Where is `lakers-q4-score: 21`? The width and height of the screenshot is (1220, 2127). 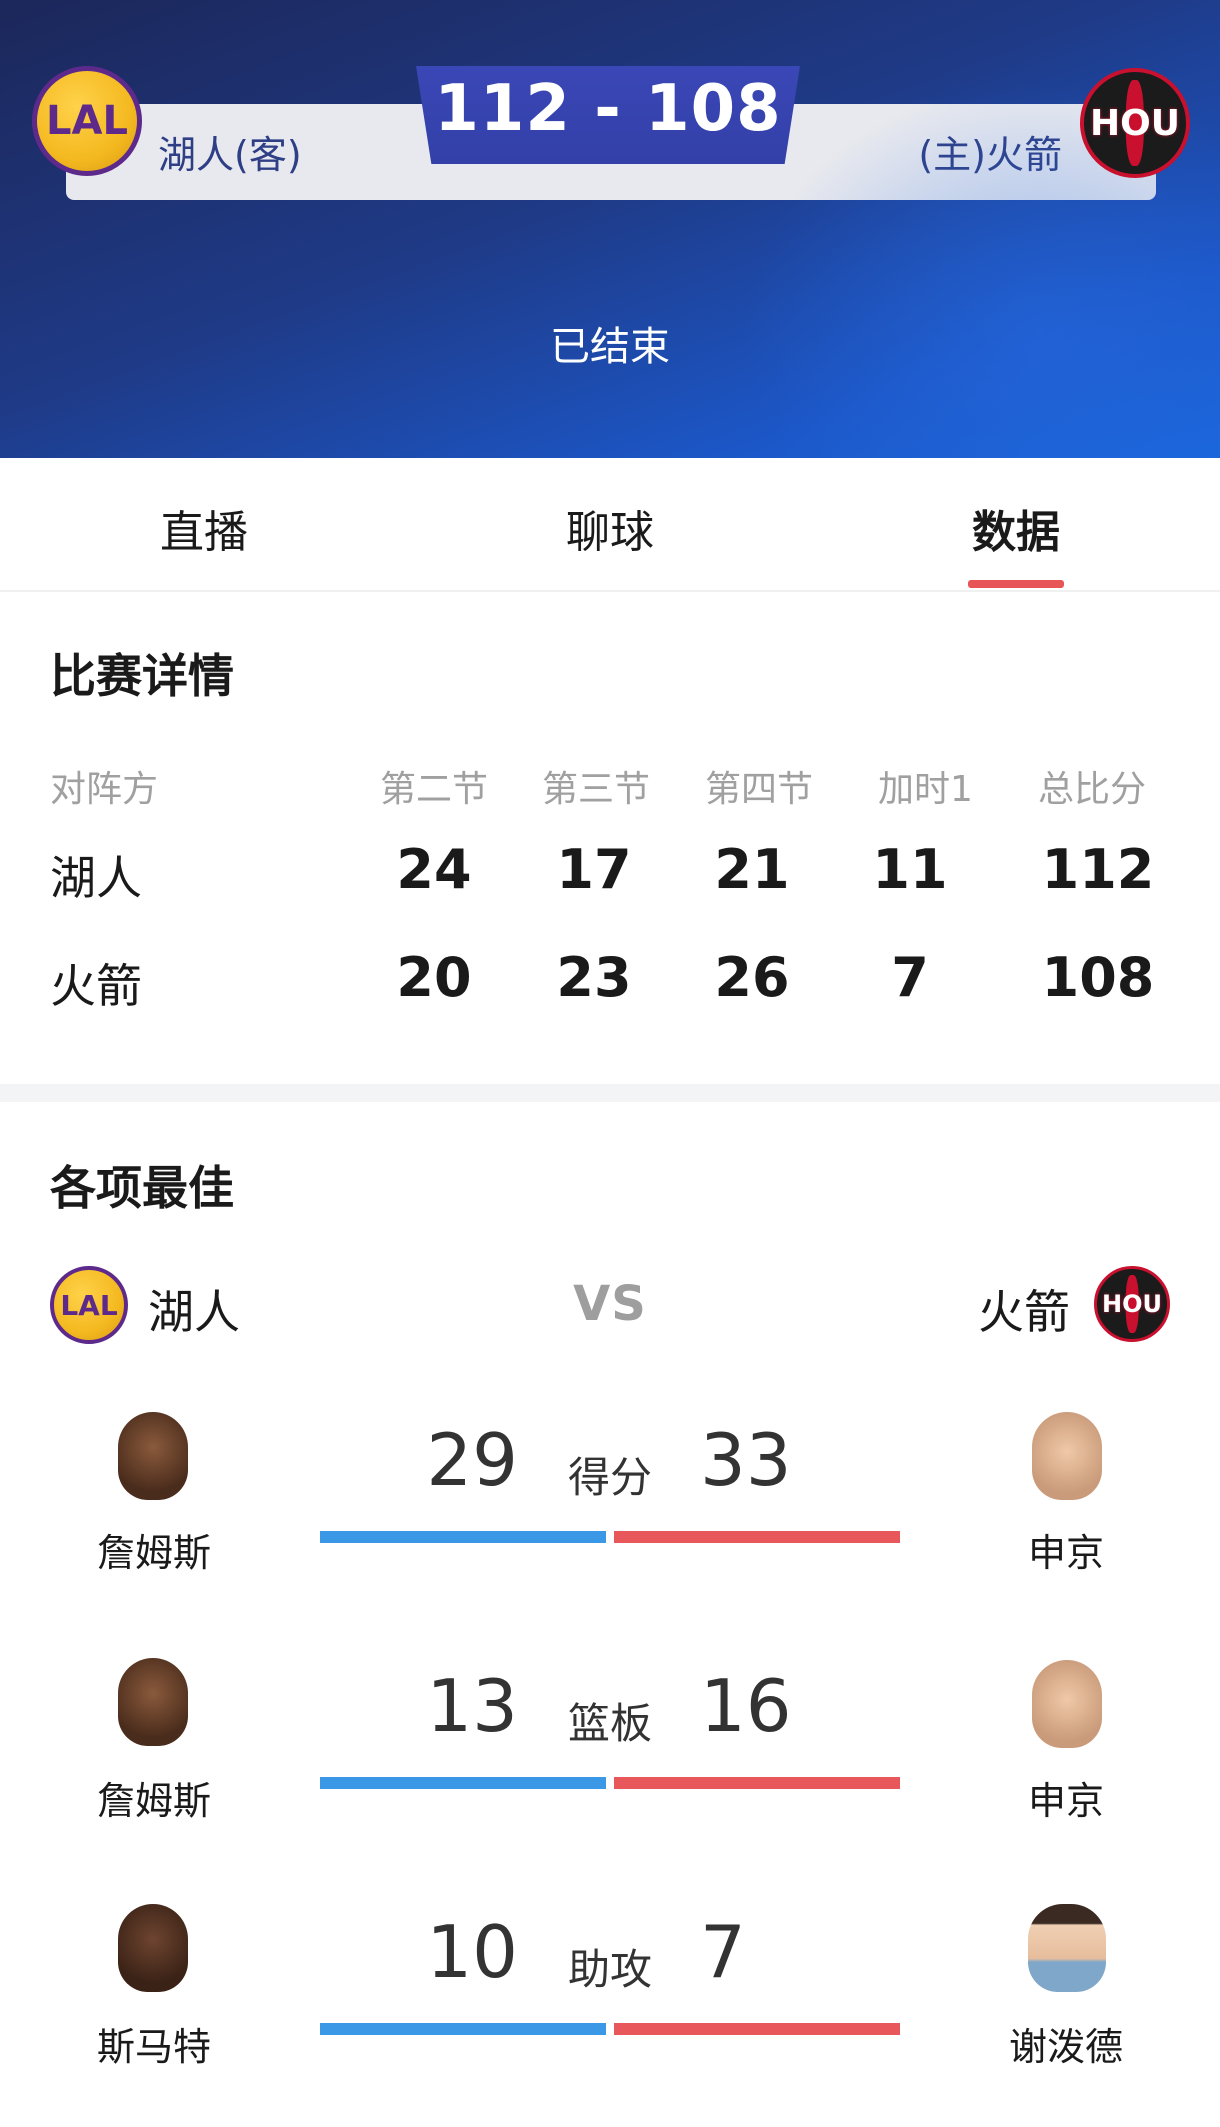 lakers-q4-score: 21 is located at coordinates (752, 869).